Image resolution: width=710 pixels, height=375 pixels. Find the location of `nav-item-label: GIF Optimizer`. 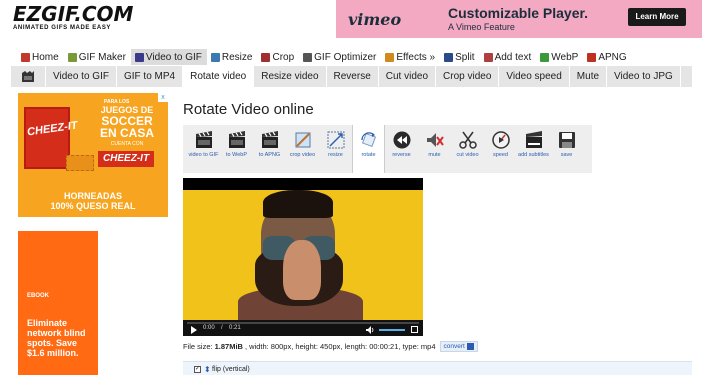

nav-item-label: GIF Optimizer is located at coordinates (345, 57).